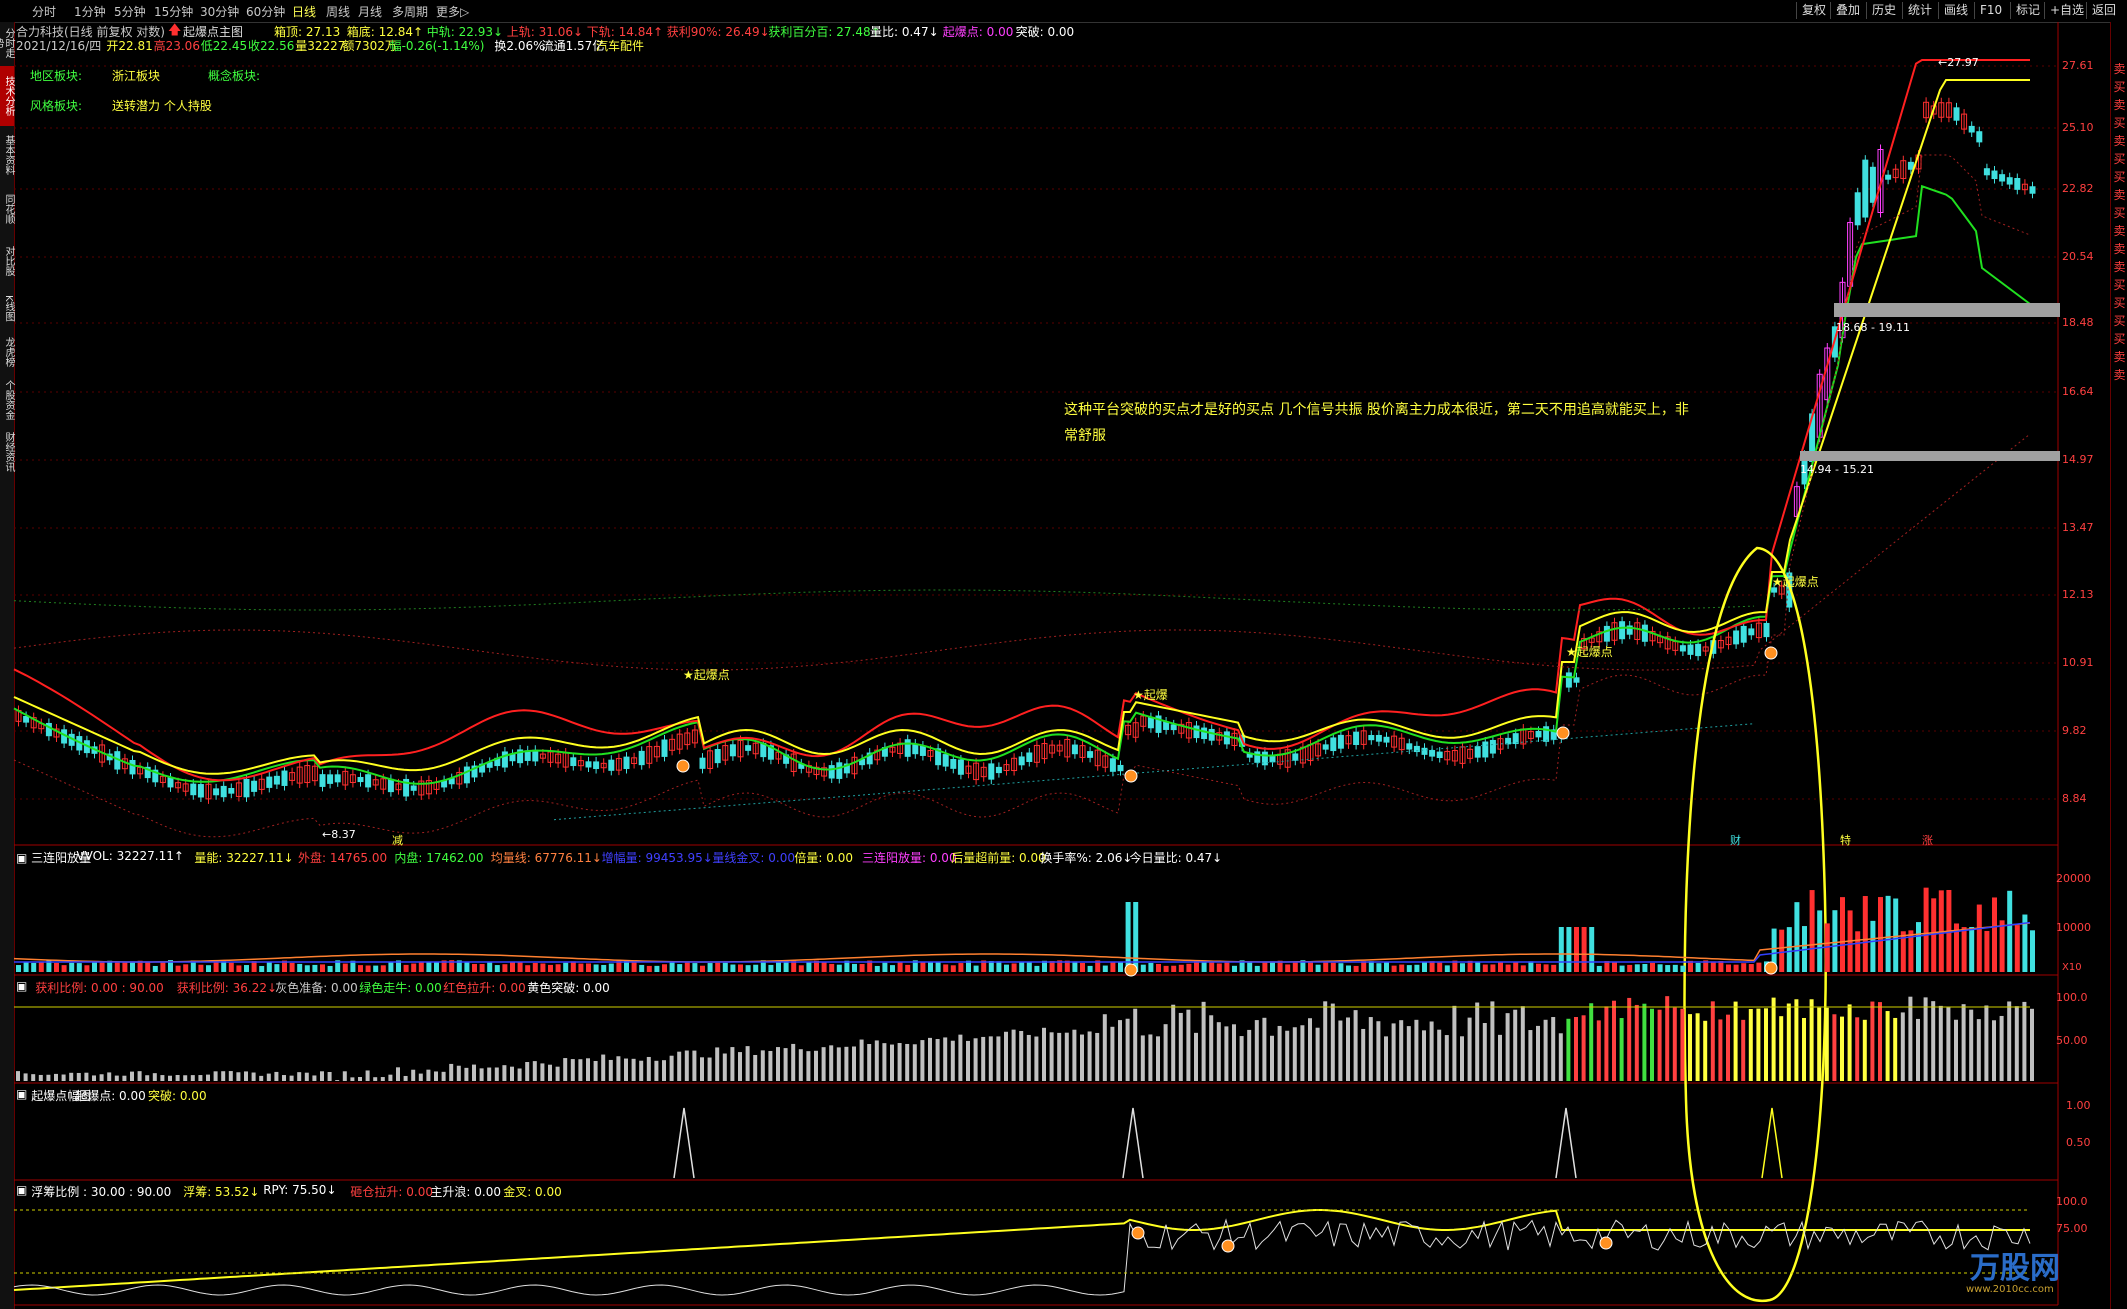 This screenshot has height=1309, width=2127. What do you see at coordinates (130, 856) in the screenshot?
I see `p2-field-1: VVOL: 32227.11↑` at bounding box center [130, 856].